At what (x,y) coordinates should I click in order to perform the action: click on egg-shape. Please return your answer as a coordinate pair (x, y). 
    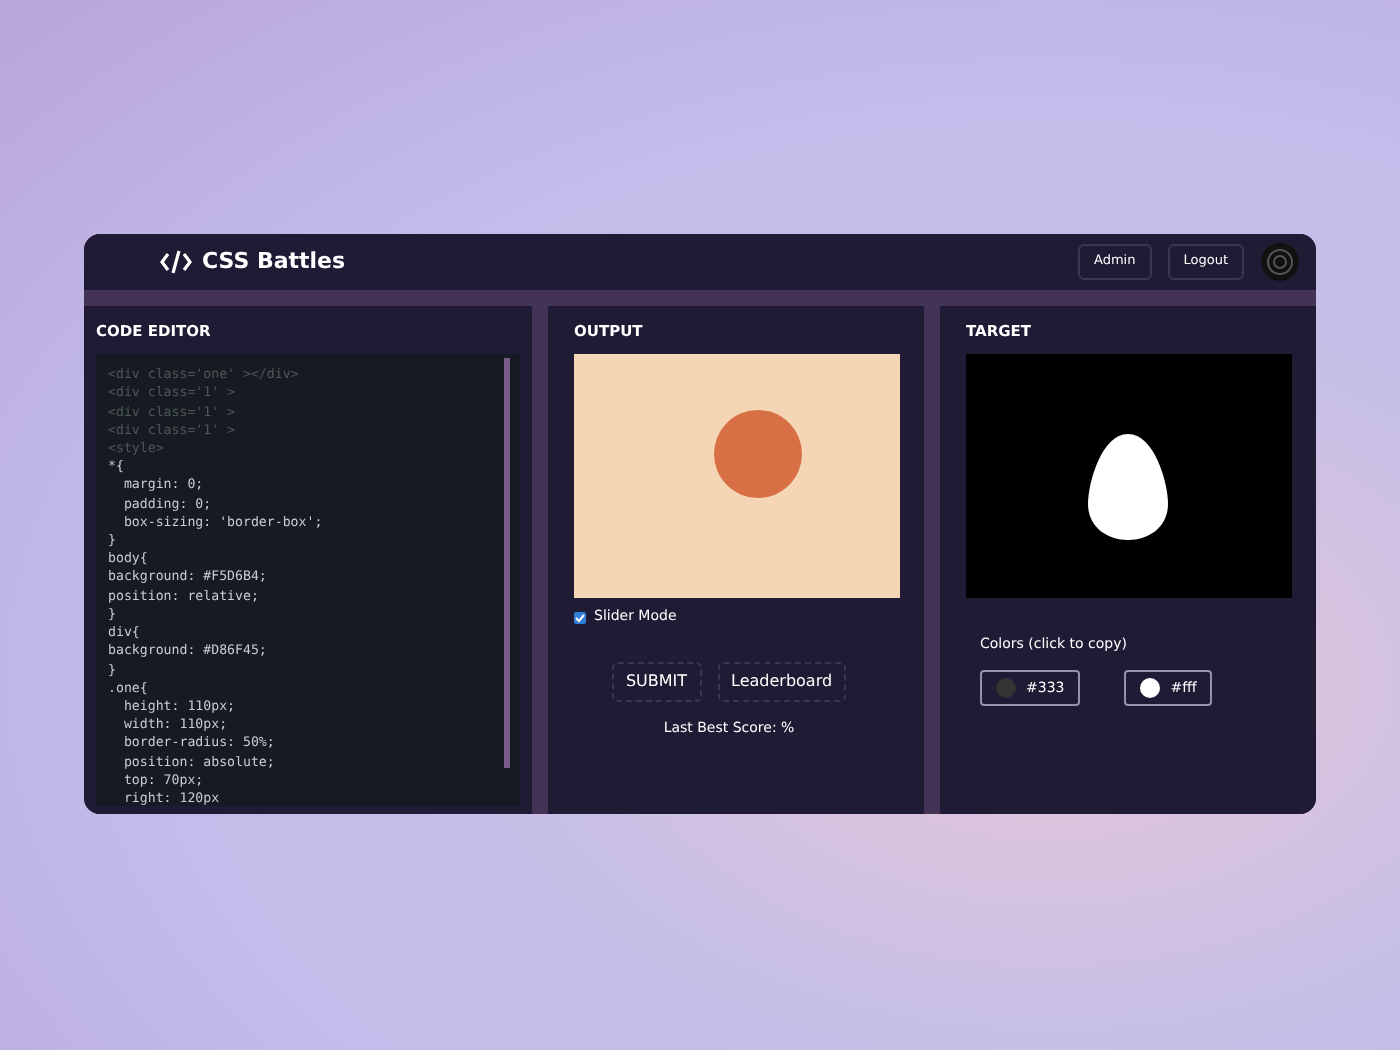
    Looking at the image, I should click on (1128, 487).